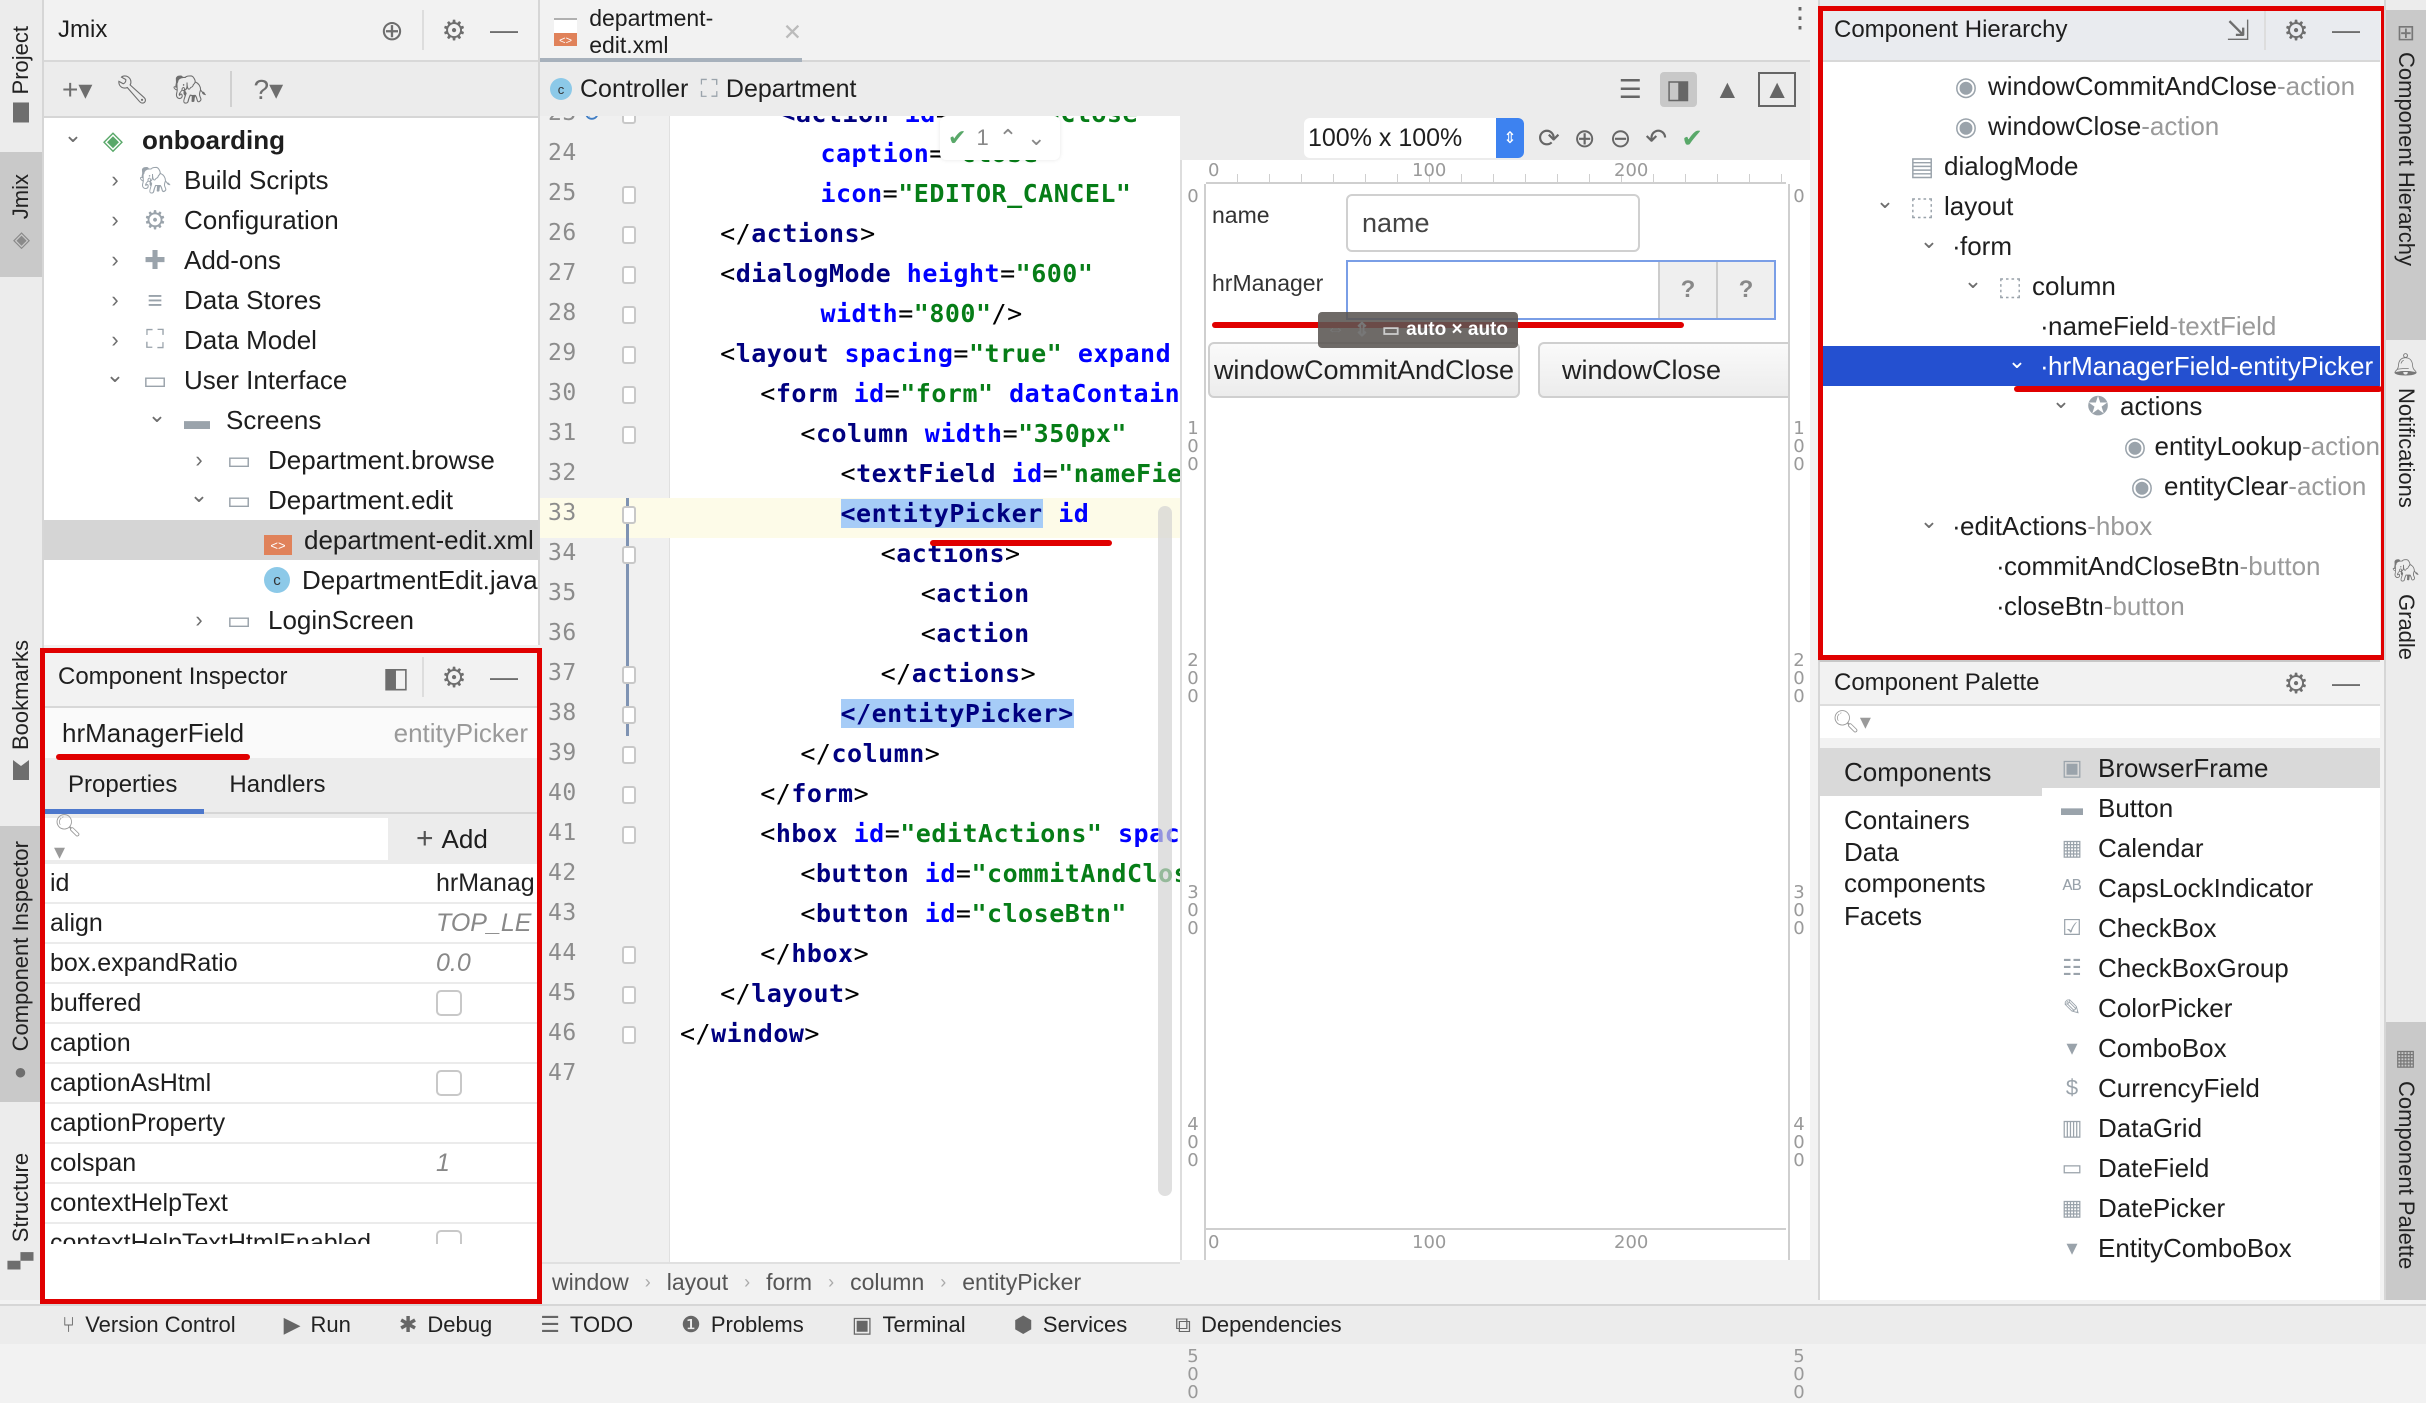 This screenshot has height=1403, width=2426. Describe the element at coordinates (1258, 1325) in the screenshot. I see `status-bar-dependencies: ⧉ Dependencies` at that location.